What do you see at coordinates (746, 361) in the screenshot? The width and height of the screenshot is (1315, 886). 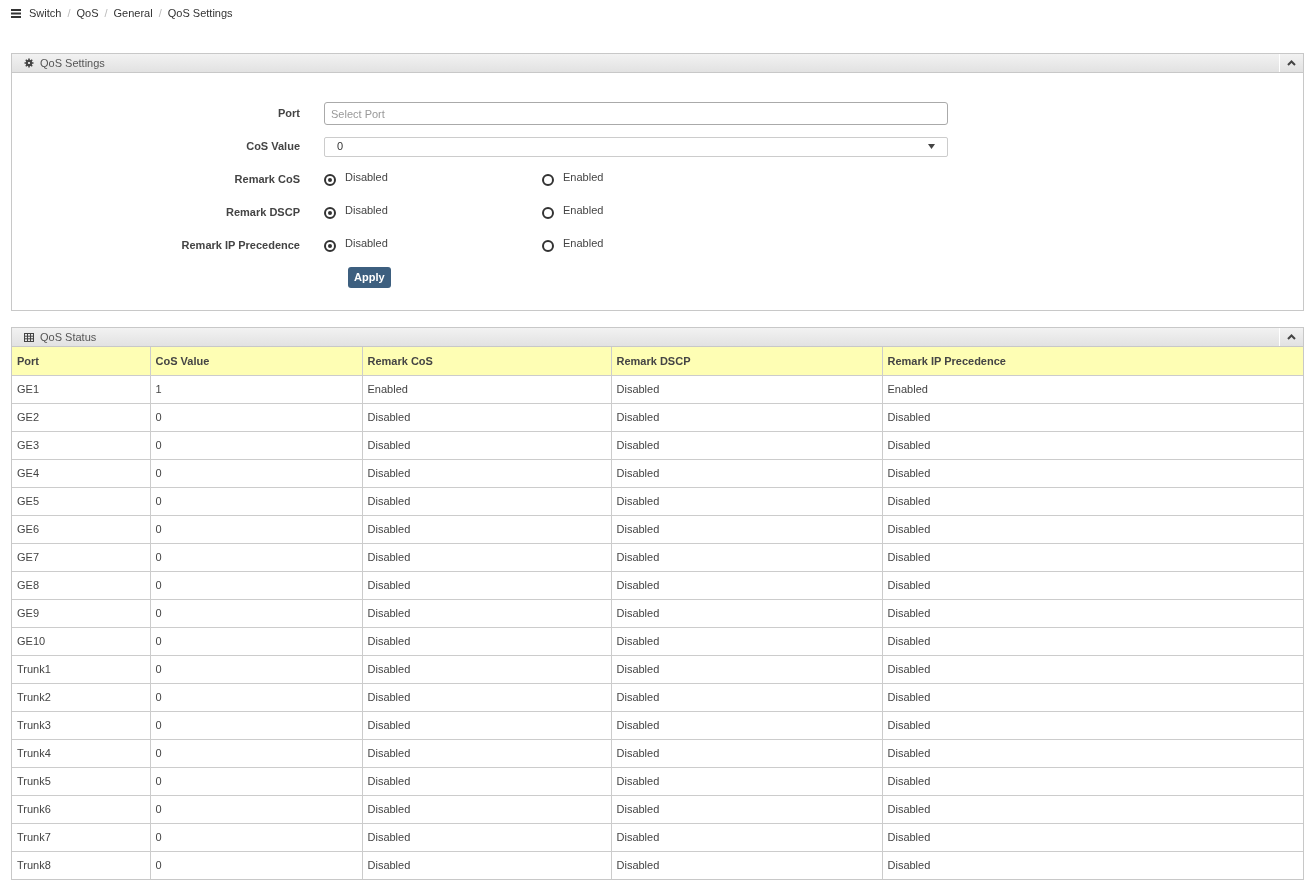 I see `column-header: Remark DSCP` at bounding box center [746, 361].